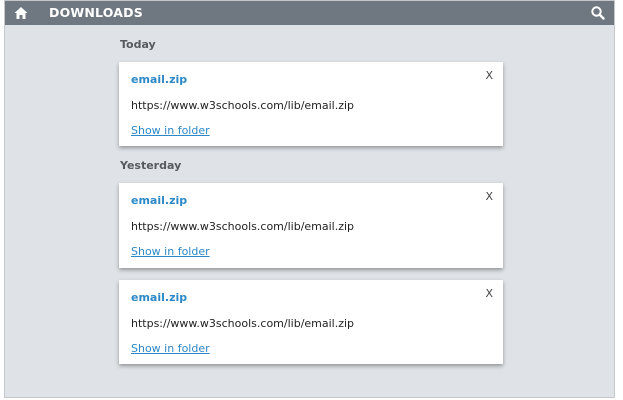  Describe the element at coordinates (138, 44) in the screenshot. I see `section-heading-today: Today` at that location.